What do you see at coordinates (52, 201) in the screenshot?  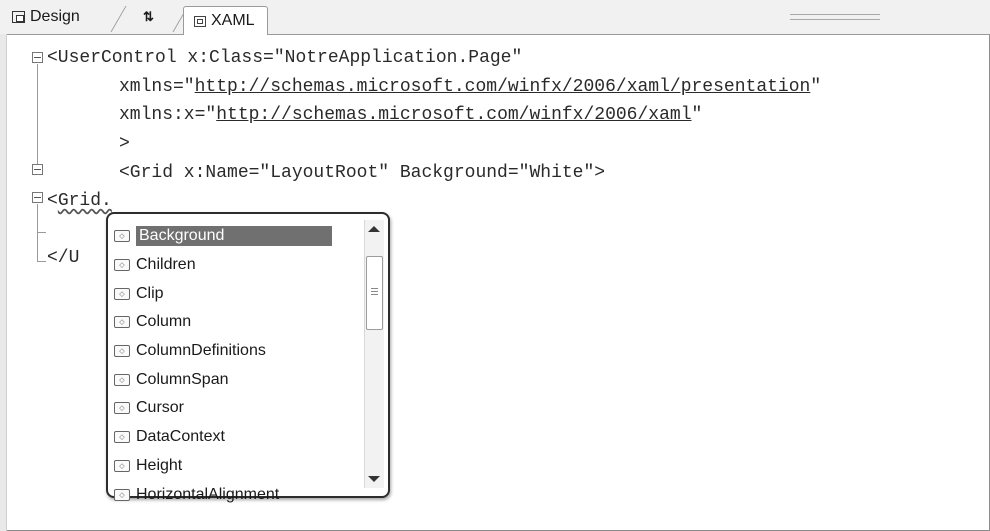 I see `tag-open: <` at bounding box center [52, 201].